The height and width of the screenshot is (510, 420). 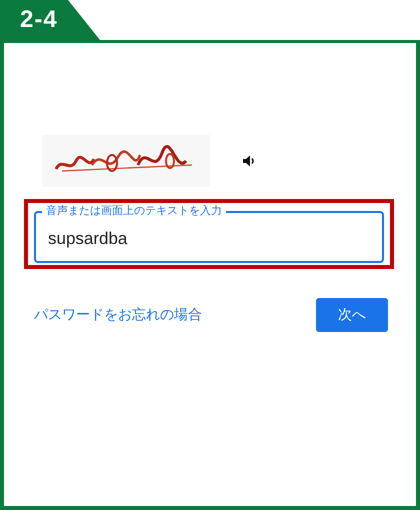 What do you see at coordinates (249, 161) in the screenshot?
I see `speaker-icon` at bounding box center [249, 161].